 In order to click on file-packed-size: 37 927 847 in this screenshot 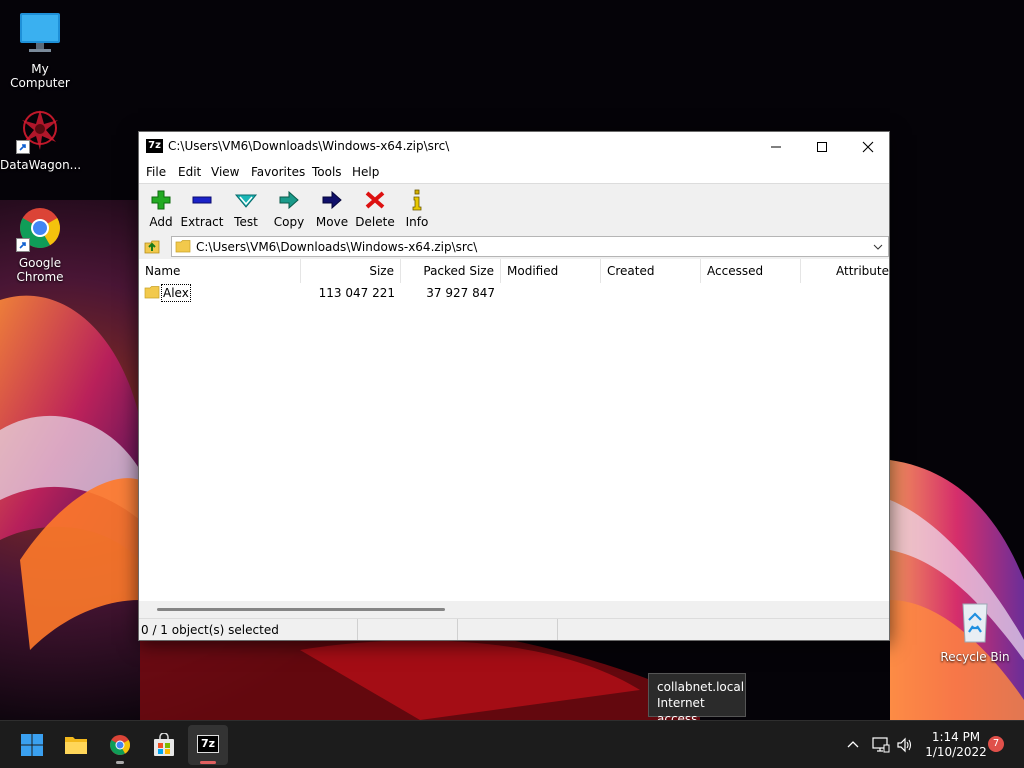, I will do `click(460, 293)`.